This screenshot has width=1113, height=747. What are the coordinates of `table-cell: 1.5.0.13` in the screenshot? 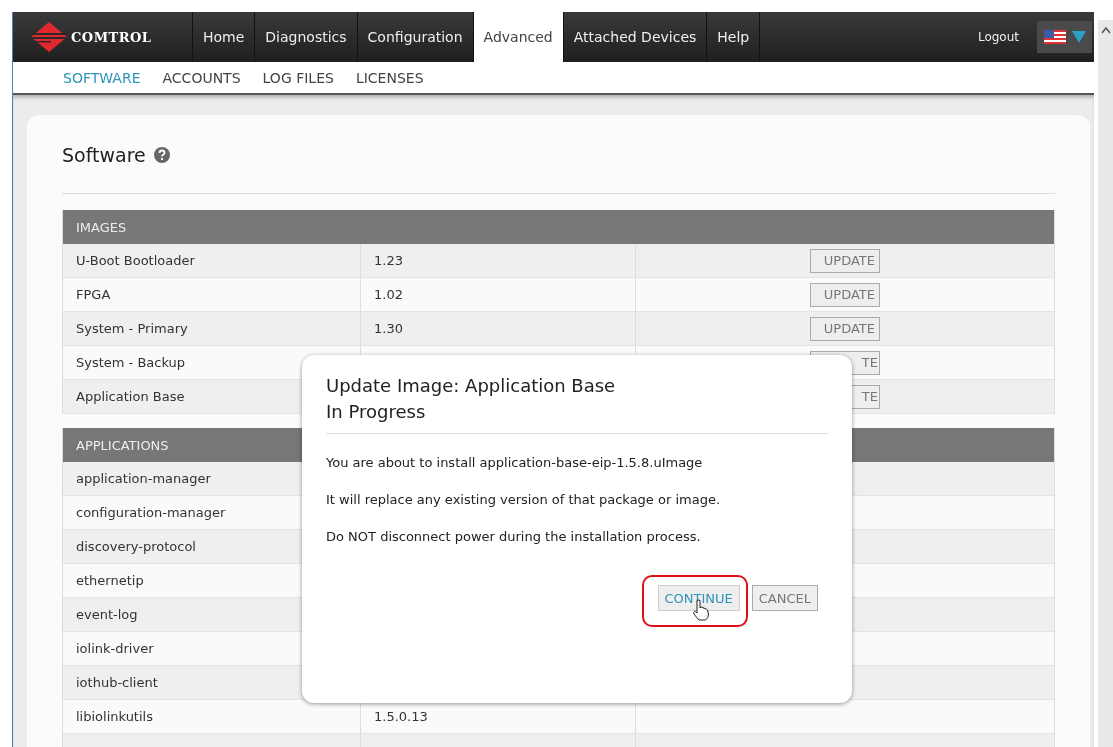 It's located at (401, 716).